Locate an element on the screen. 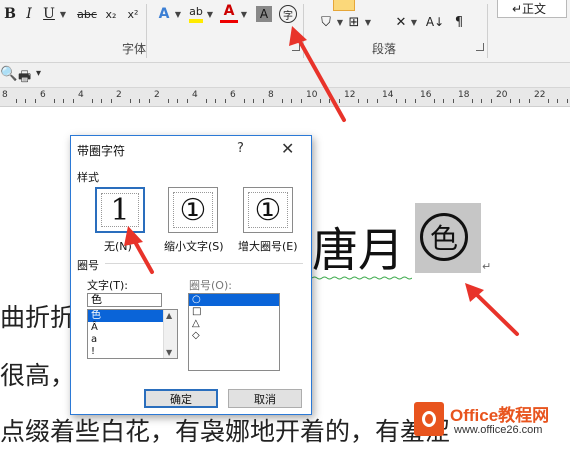 The width and height of the screenshot is (570, 449). scroll-up-icon: ▲ is located at coordinates (169, 315).